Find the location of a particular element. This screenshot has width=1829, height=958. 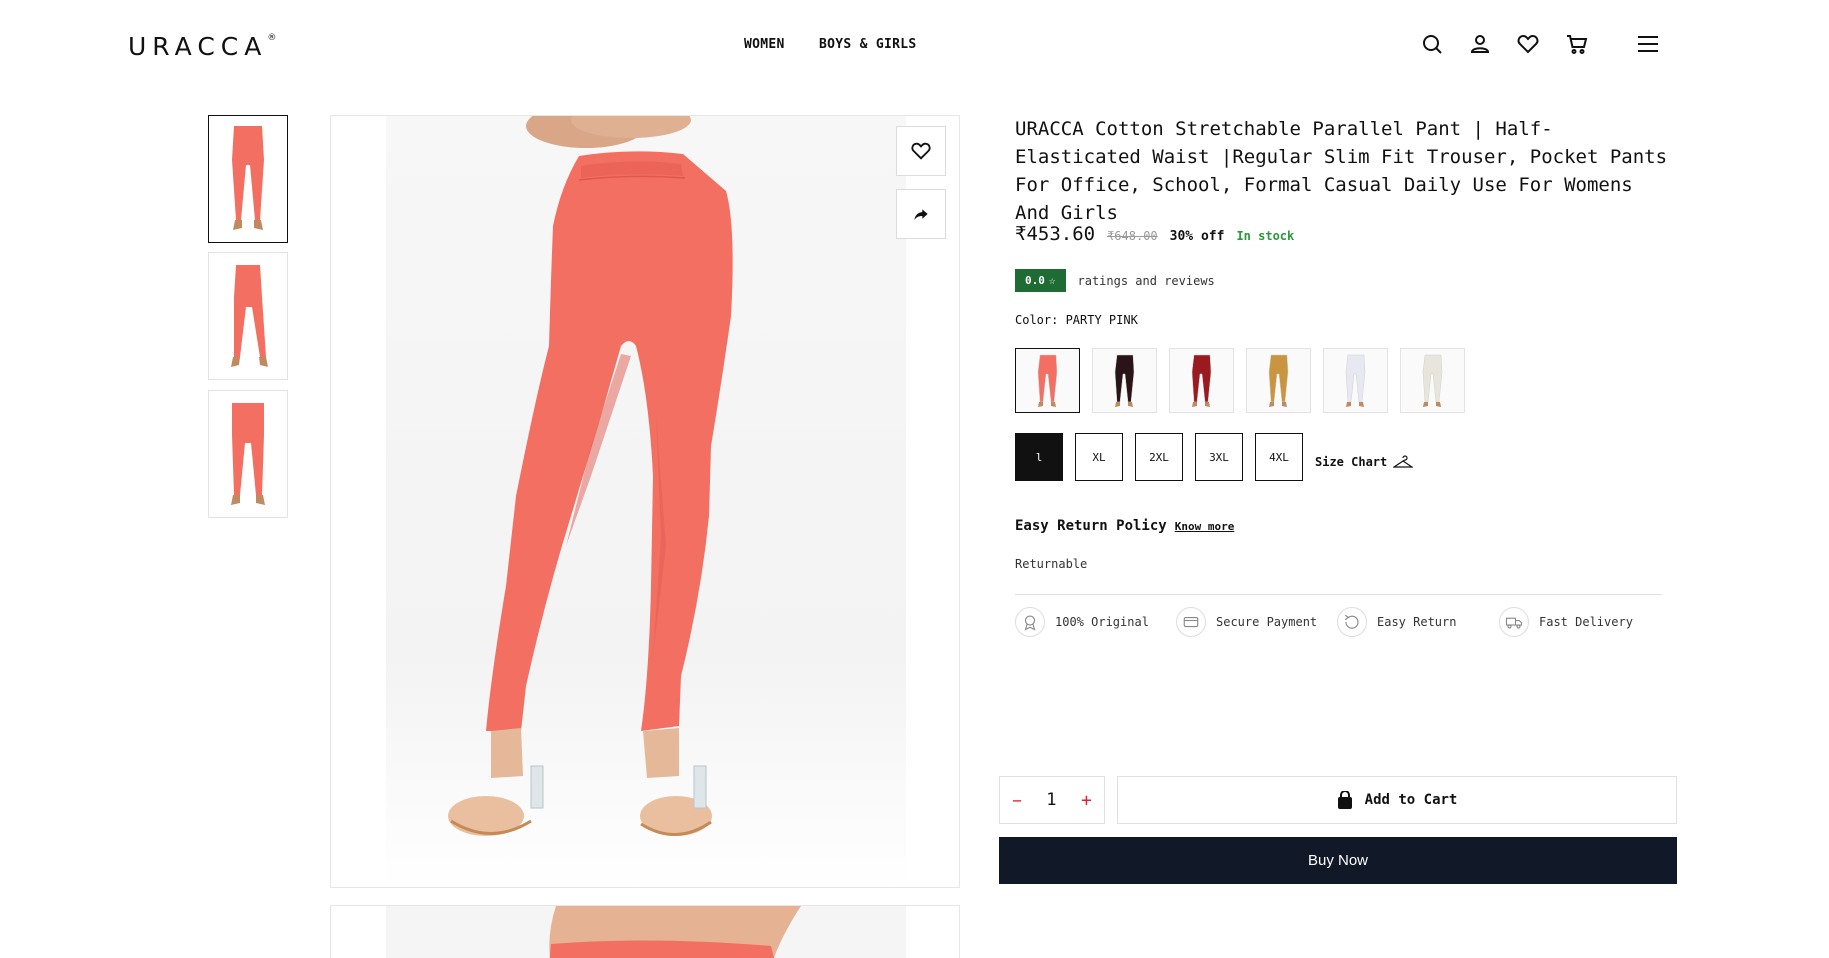

divider is located at coordinates (1338, 594).